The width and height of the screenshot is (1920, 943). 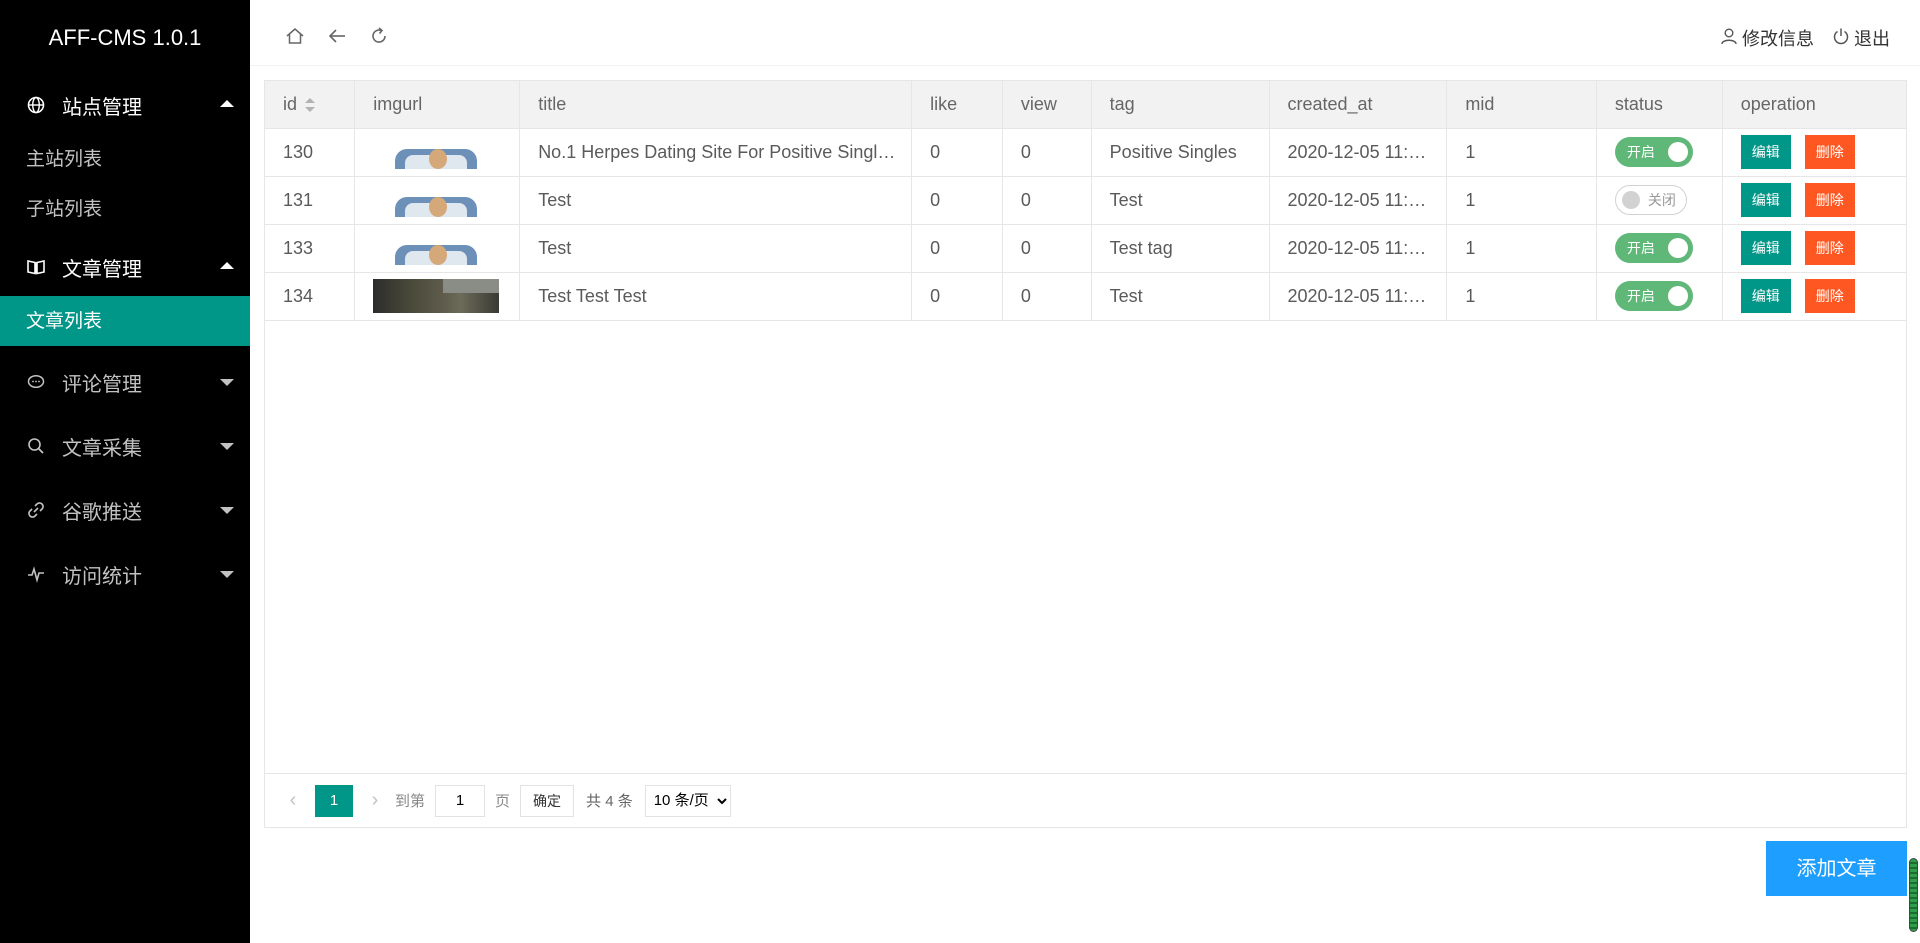 What do you see at coordinates (1650, 200) in the screenshot?
I see `status-toggle: 关闭` at bounding box center [1650, 200].